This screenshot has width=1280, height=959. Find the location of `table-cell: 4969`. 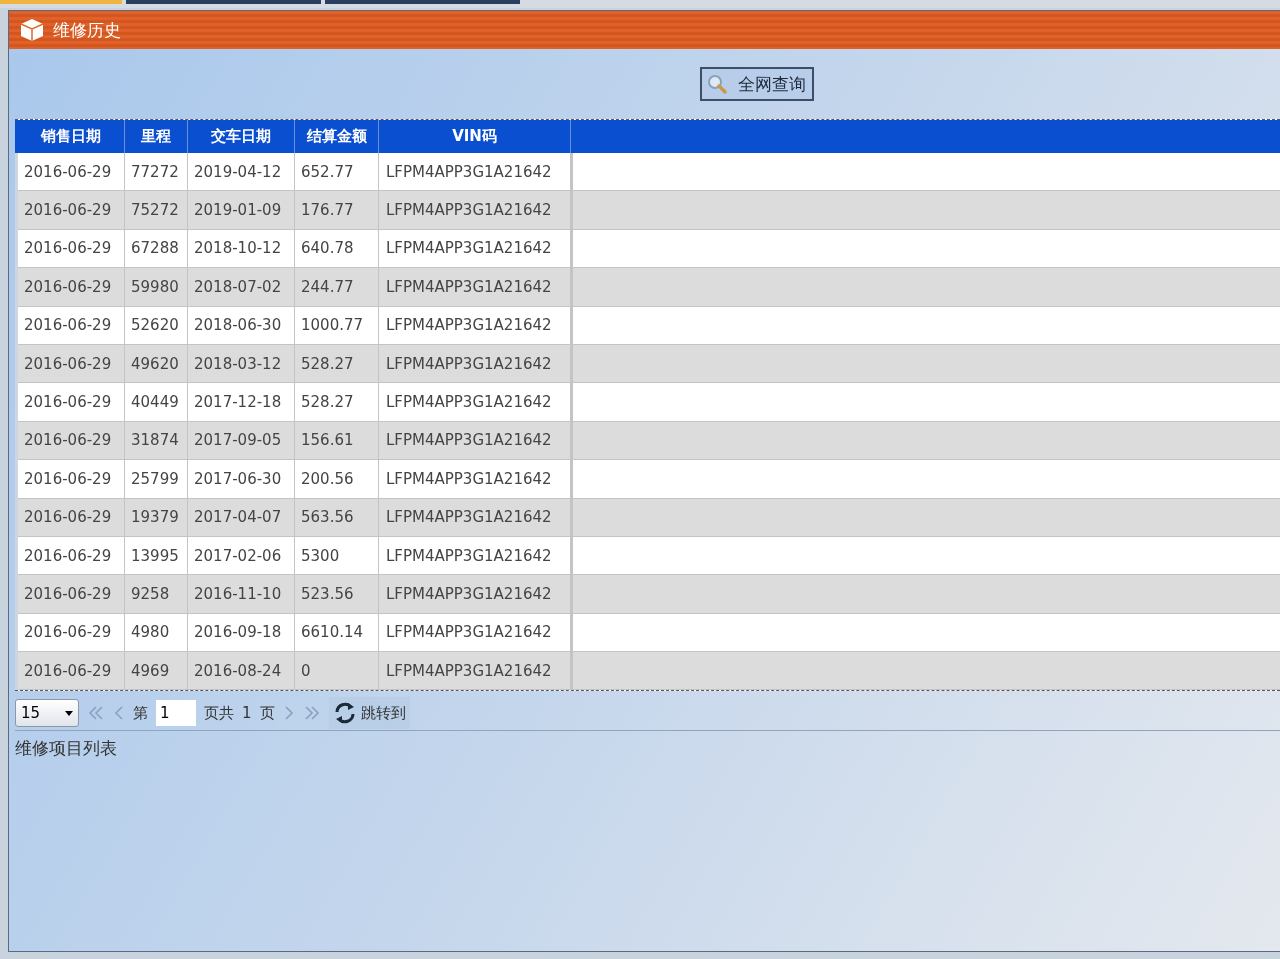

table-cell: 4969 is located at coordinates (156, 671).